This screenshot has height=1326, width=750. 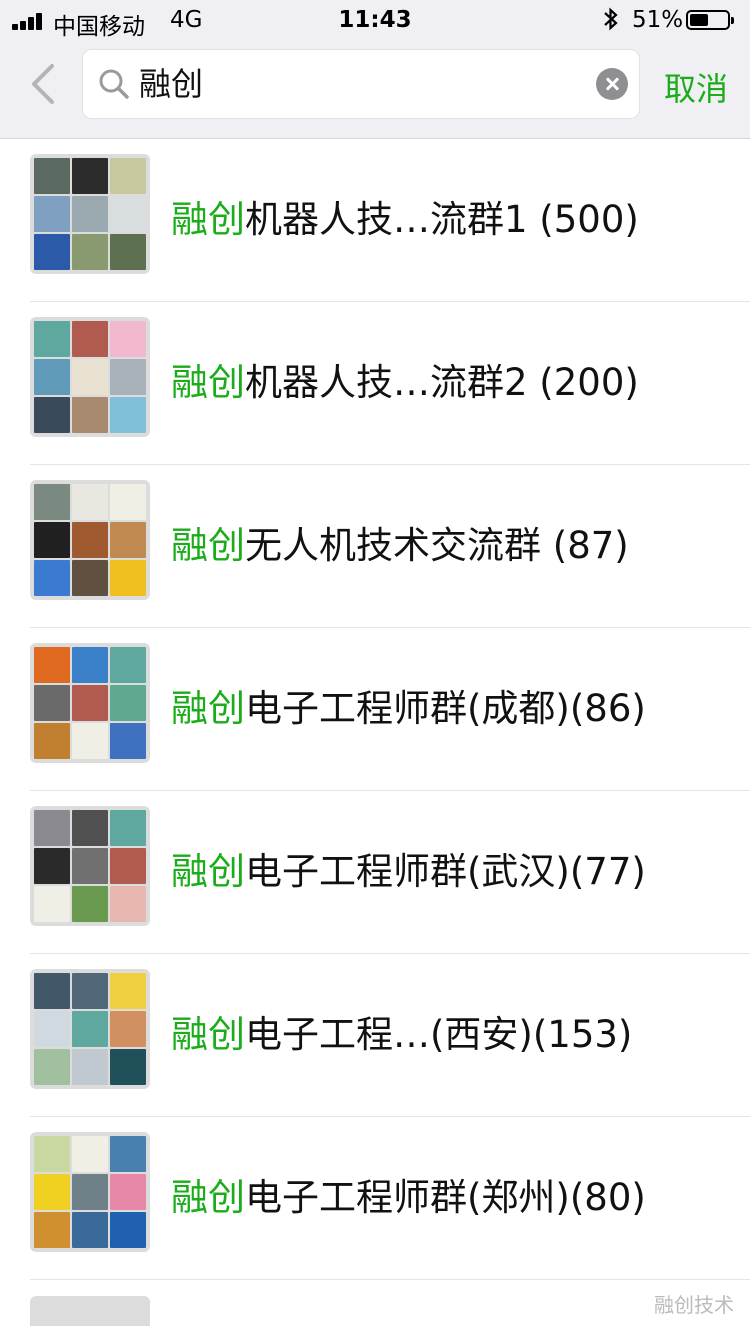 I want to click on back-button, so click(x=43, y=84).